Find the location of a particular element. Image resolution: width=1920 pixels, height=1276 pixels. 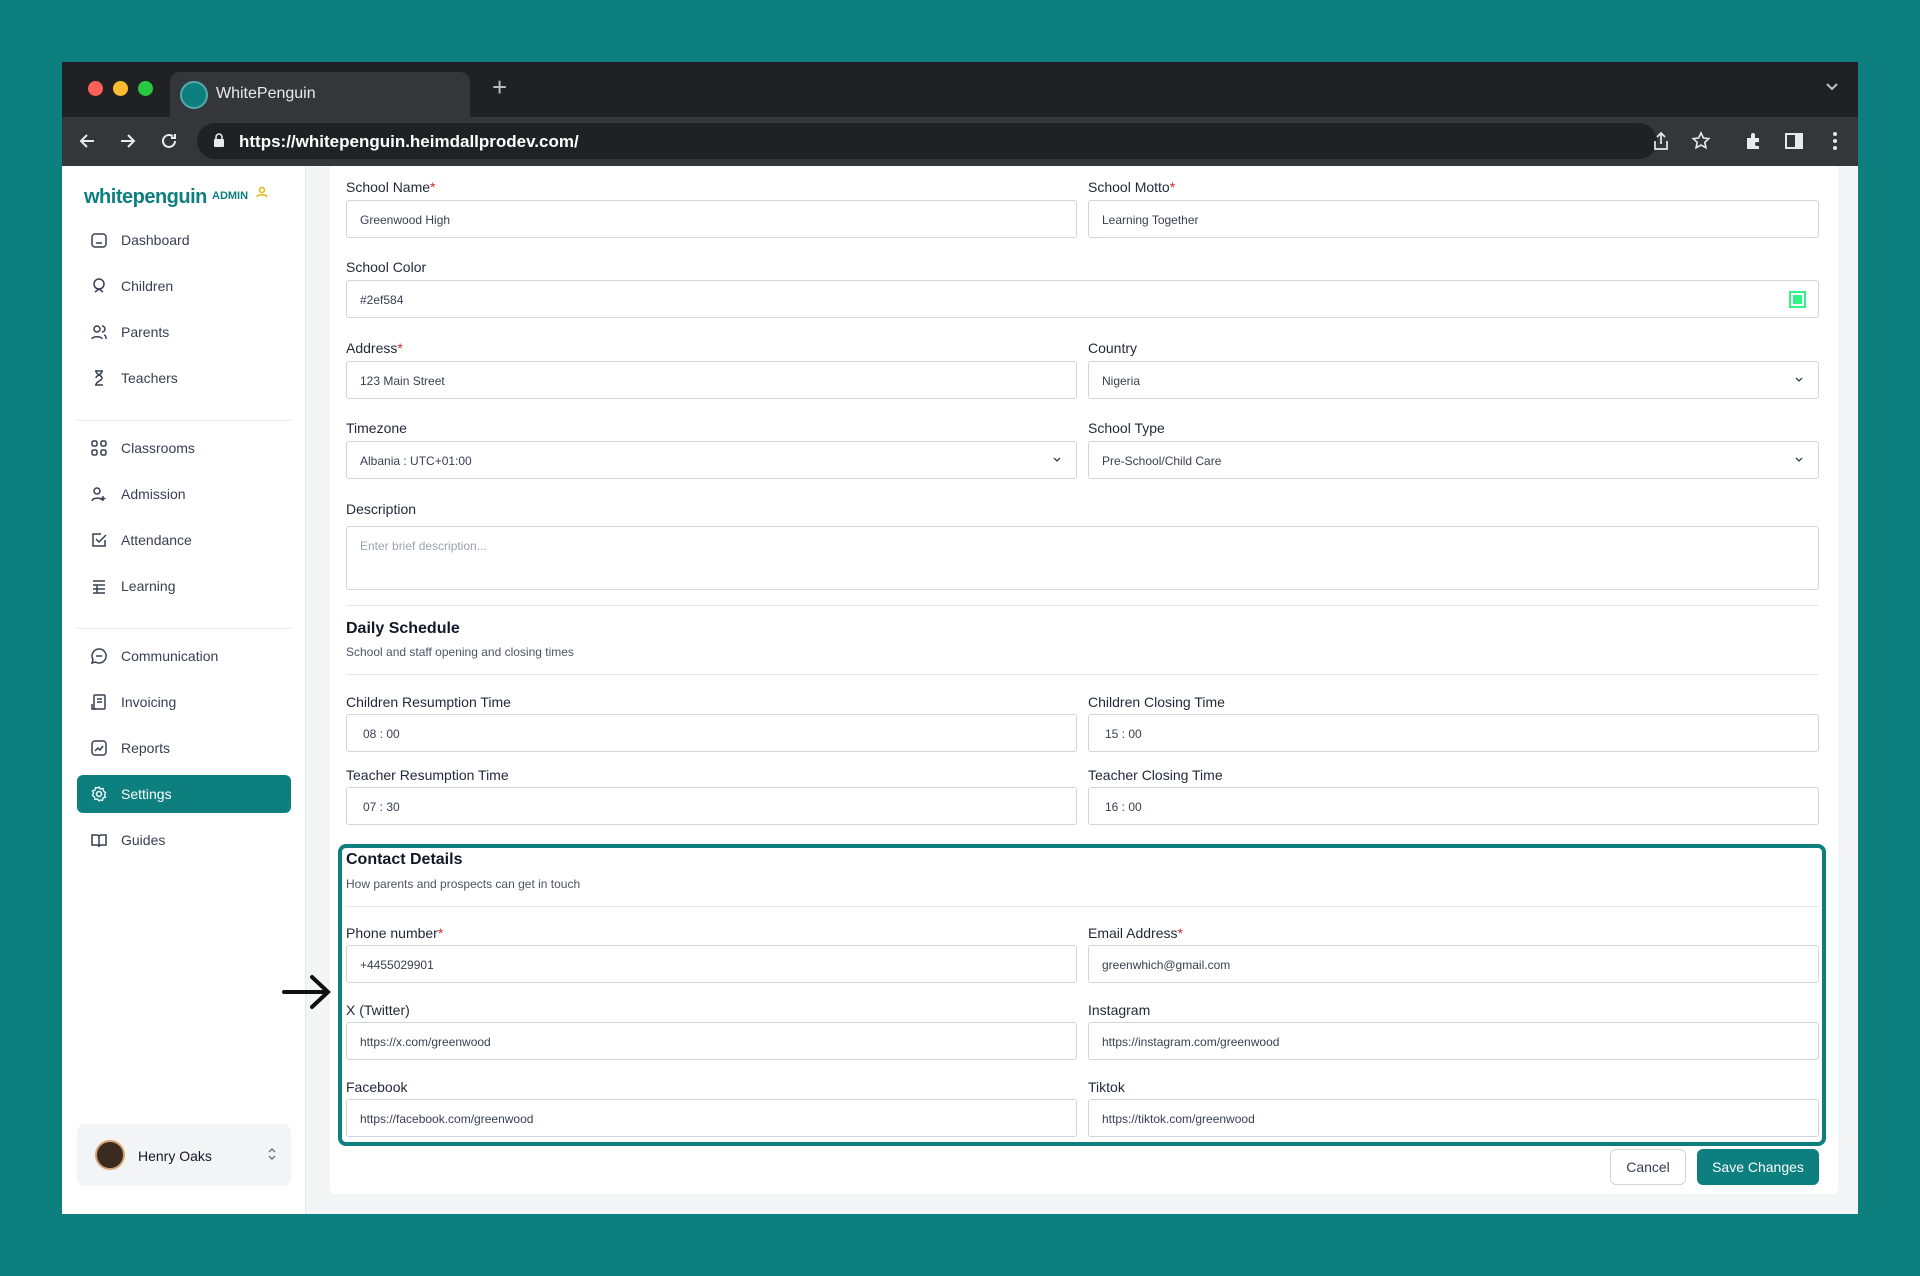

browser-toolbar: https://whitepenguin.heimdallprodev.com/ is located at coordinates (960, 141).